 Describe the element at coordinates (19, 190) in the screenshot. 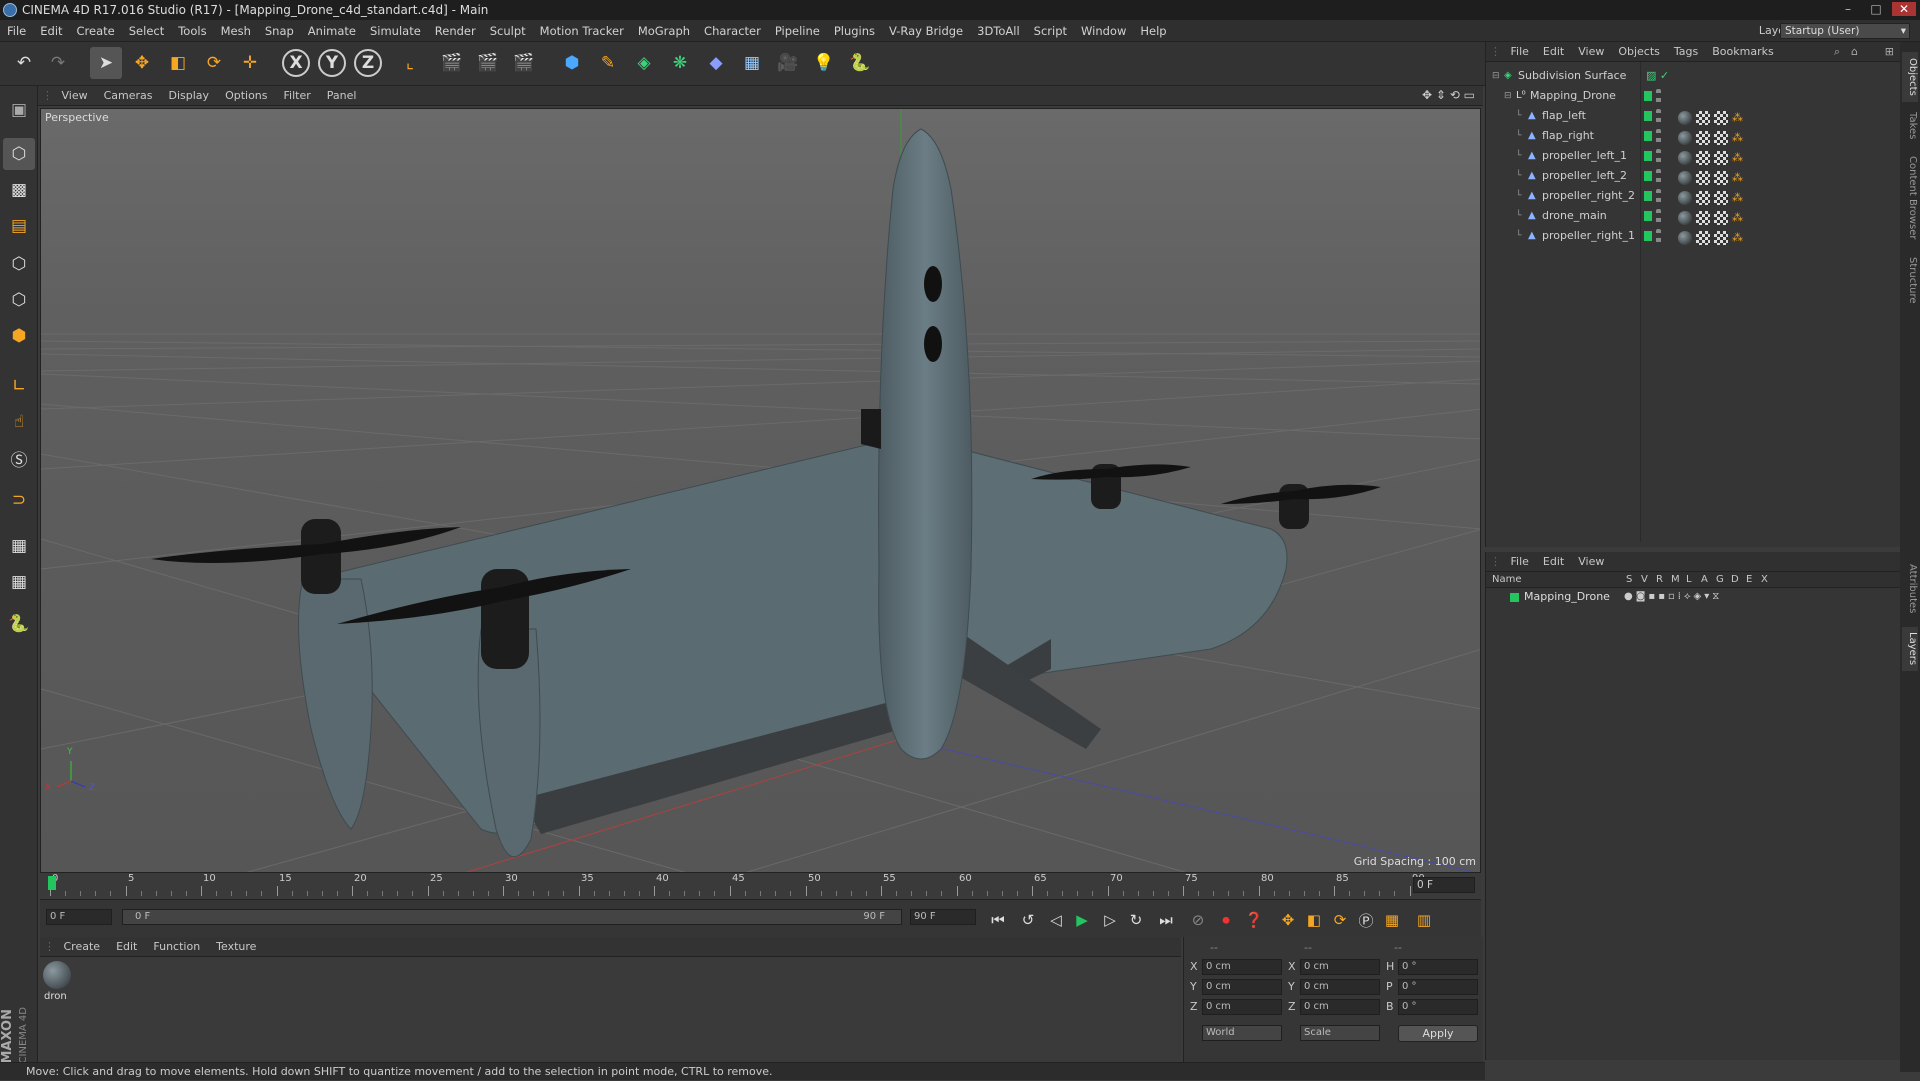

I see `texture-mode-icon: ▩` at that location.